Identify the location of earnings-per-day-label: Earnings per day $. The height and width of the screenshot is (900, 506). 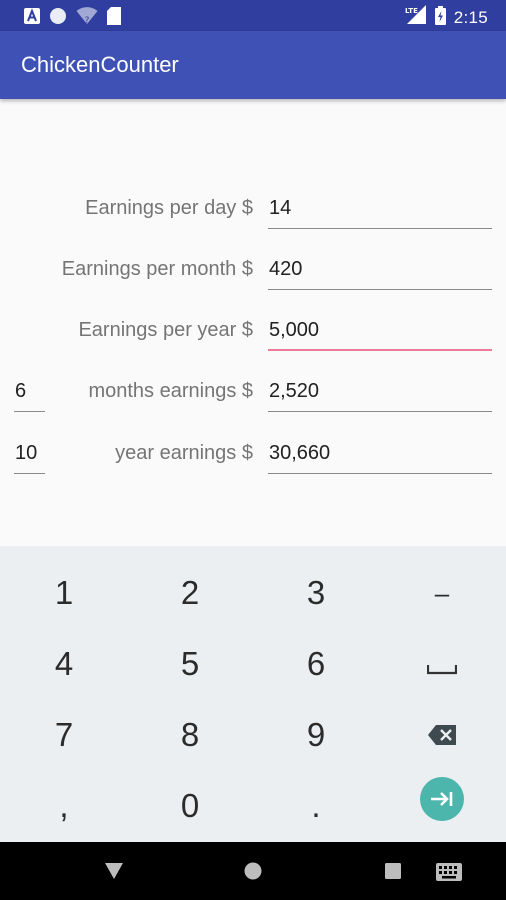
(169, 208).